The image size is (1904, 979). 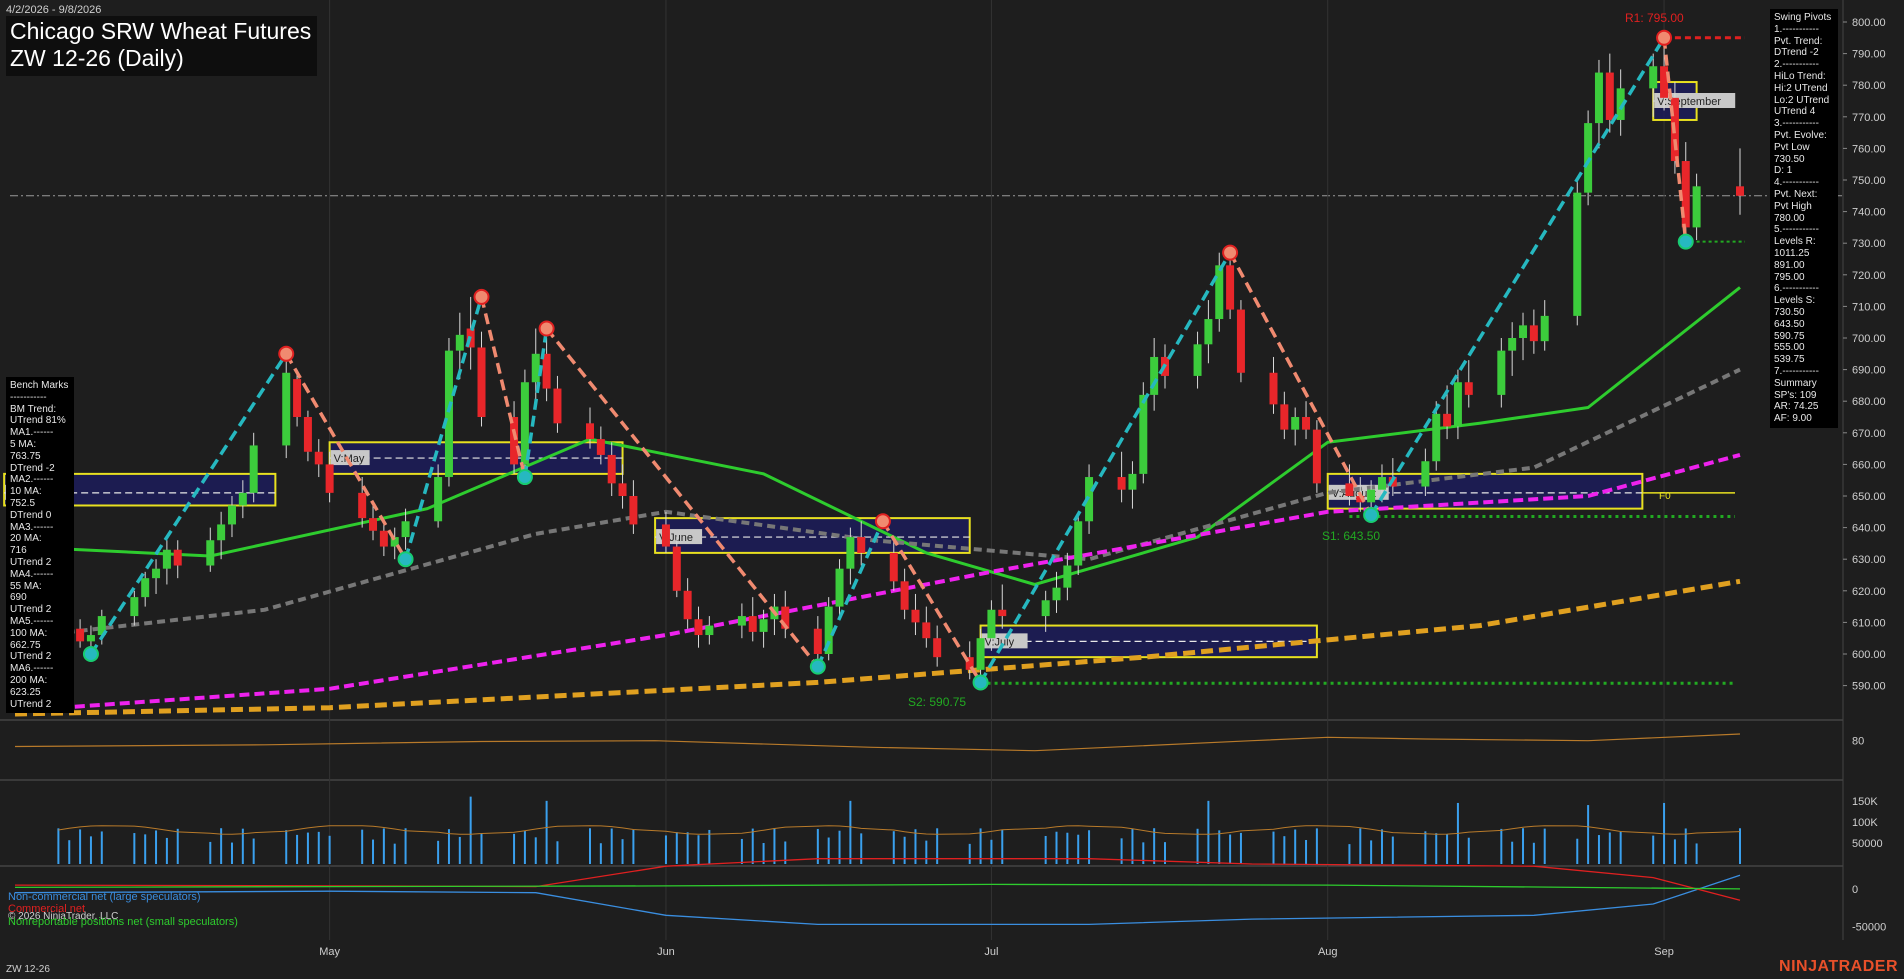 What do you see at coordinates (1351, 536) in the screenshot?
I see `s1-label: S1: 643.50` at bounding box center [1351, 536].